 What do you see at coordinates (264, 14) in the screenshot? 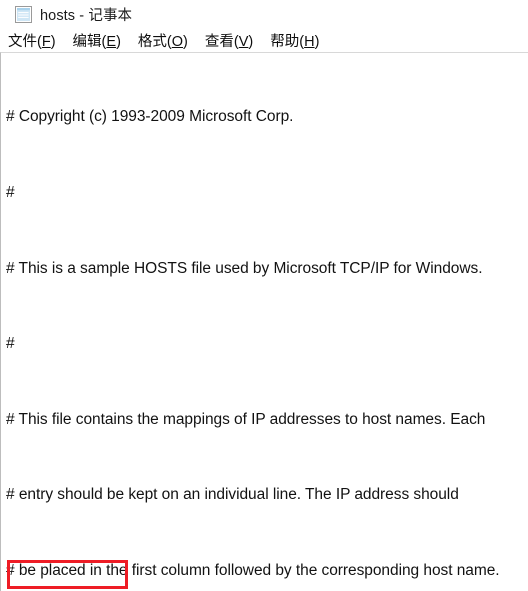
I see `title-bar: hosts - 记事本` at bounding box center [264, 14].